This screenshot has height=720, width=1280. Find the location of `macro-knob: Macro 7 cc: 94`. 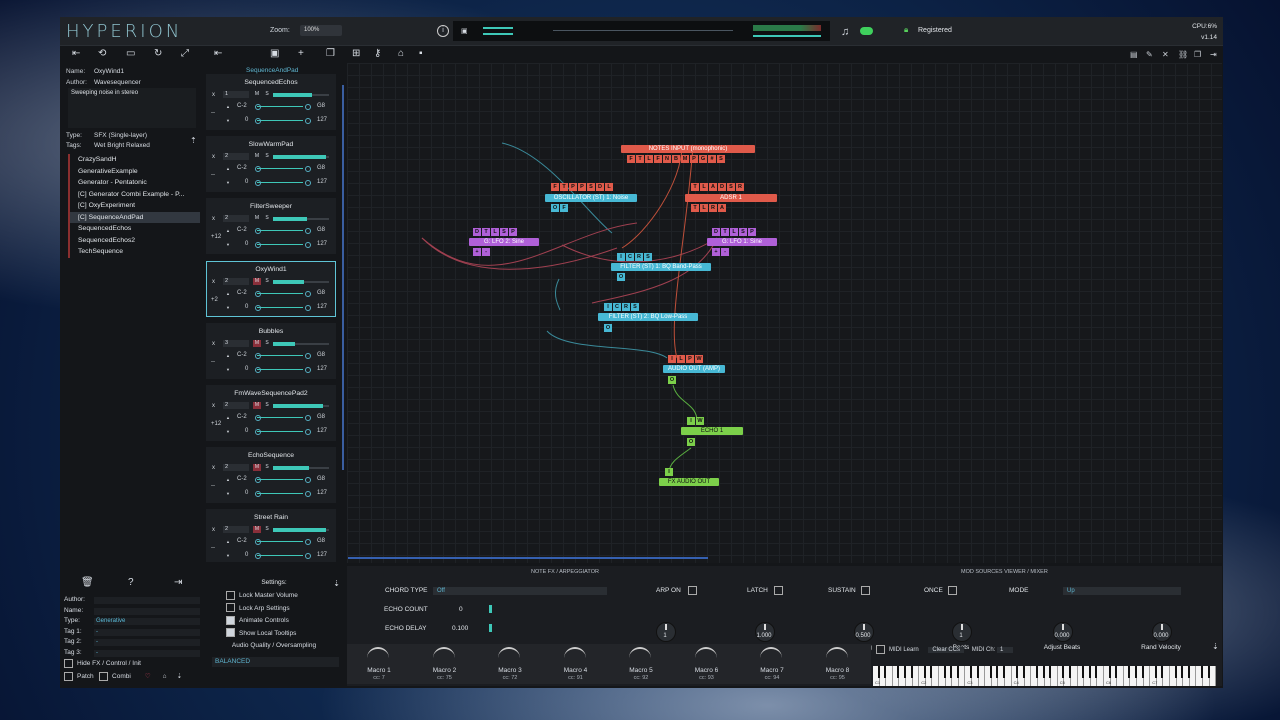

macro-knob: Macro 7 cc: 94 is located at coordinates (772, 664).